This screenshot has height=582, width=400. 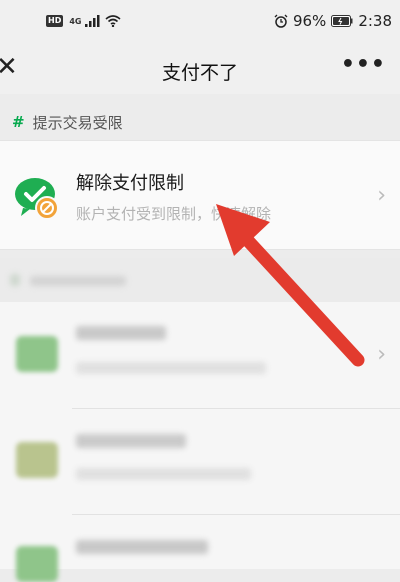 I want to click on status-right: 96% 2:38, so click(x=333, y=21).